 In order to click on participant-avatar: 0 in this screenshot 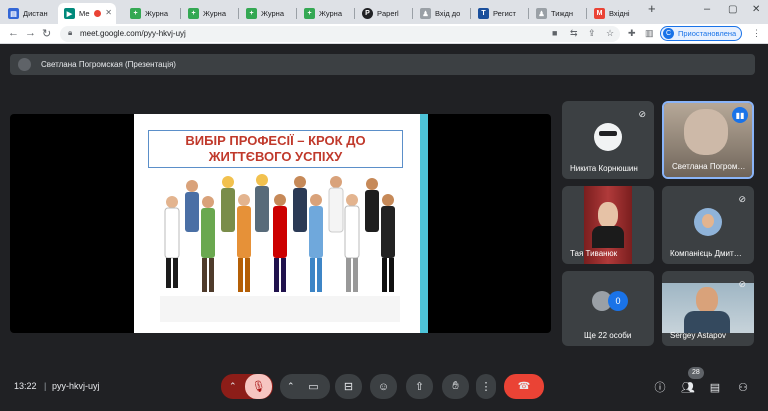, I will do `click(618, 301)`.